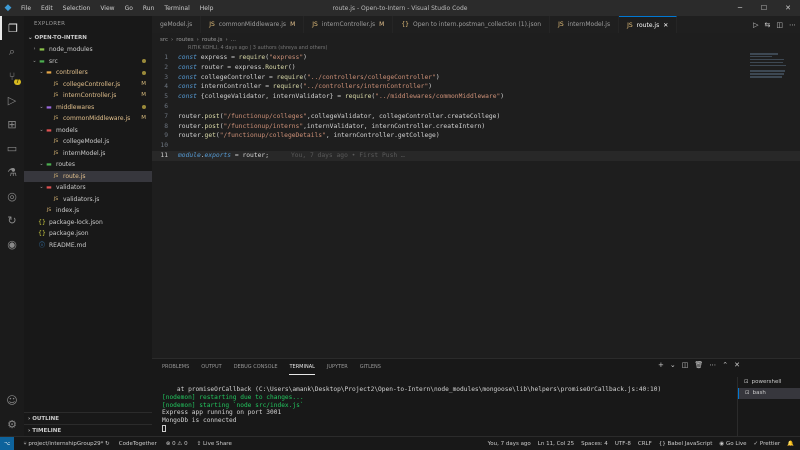 This screenshot has width=800, height=450. I want to click on file-item: JS internController.js M, so click(88, 96).